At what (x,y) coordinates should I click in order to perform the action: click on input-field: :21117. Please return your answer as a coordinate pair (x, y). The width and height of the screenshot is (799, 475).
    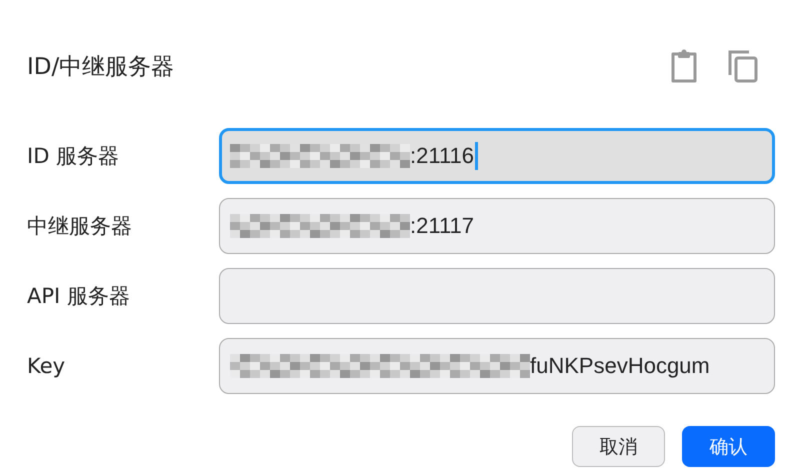
    Looking at the image, I should click on (497, 226).